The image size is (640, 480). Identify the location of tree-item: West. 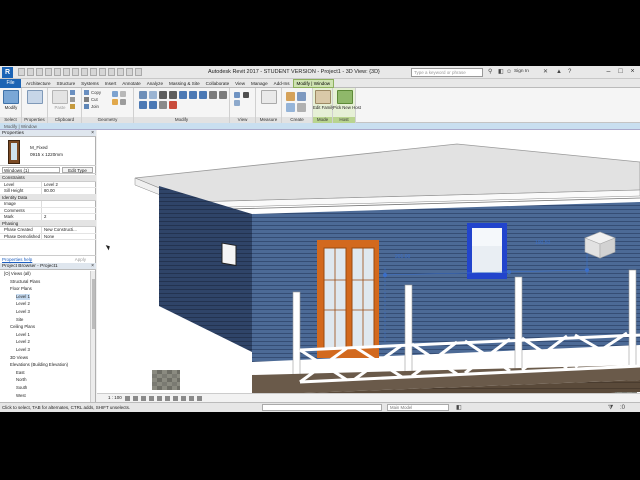
(21, 396).